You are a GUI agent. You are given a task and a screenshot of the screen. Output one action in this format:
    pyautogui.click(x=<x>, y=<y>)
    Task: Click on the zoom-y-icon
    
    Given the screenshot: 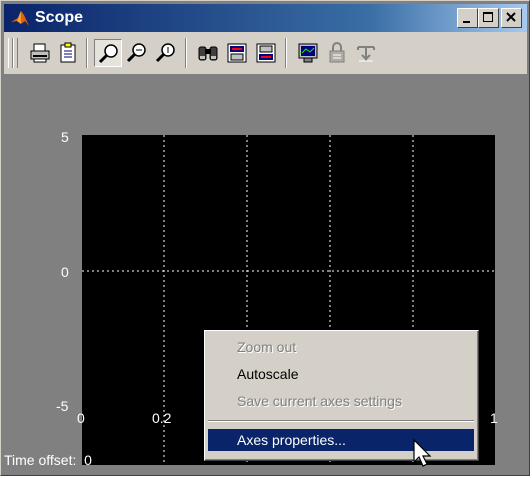 What is the action you would take?
    pyautogui.click(x=165, y=53)
    